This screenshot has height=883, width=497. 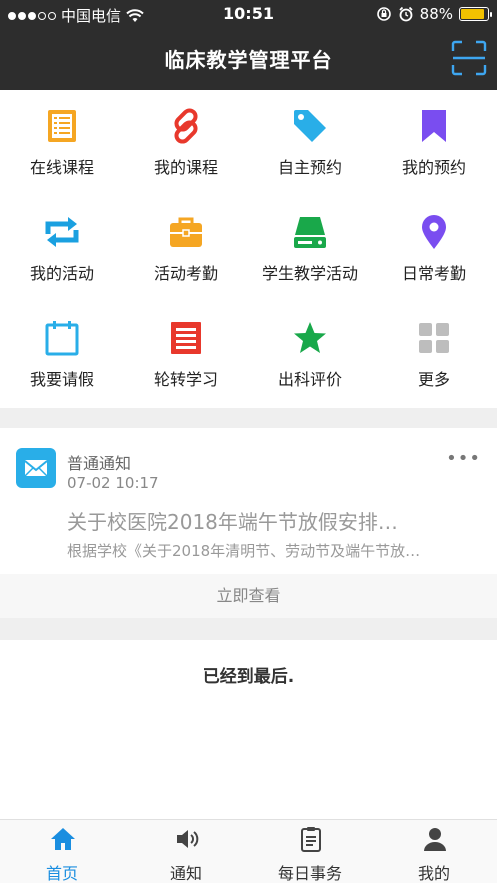 What do you see at coordinates (310, 249) in the screenshot?
I see `grid-item-student-teaching-activities: 学生教学活动` at bounding box center [310, 249].